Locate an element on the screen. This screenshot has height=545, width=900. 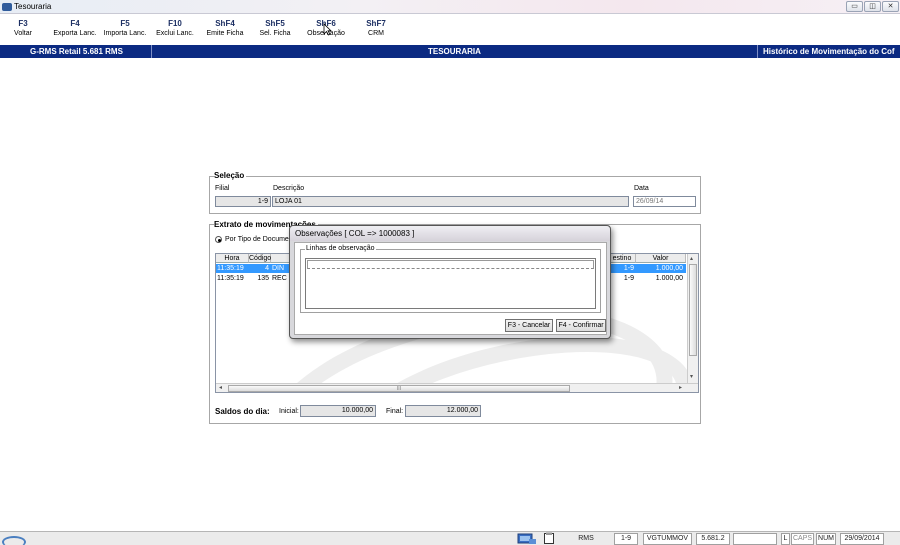
col-codigo: Código is located at coordinates (260, 258).